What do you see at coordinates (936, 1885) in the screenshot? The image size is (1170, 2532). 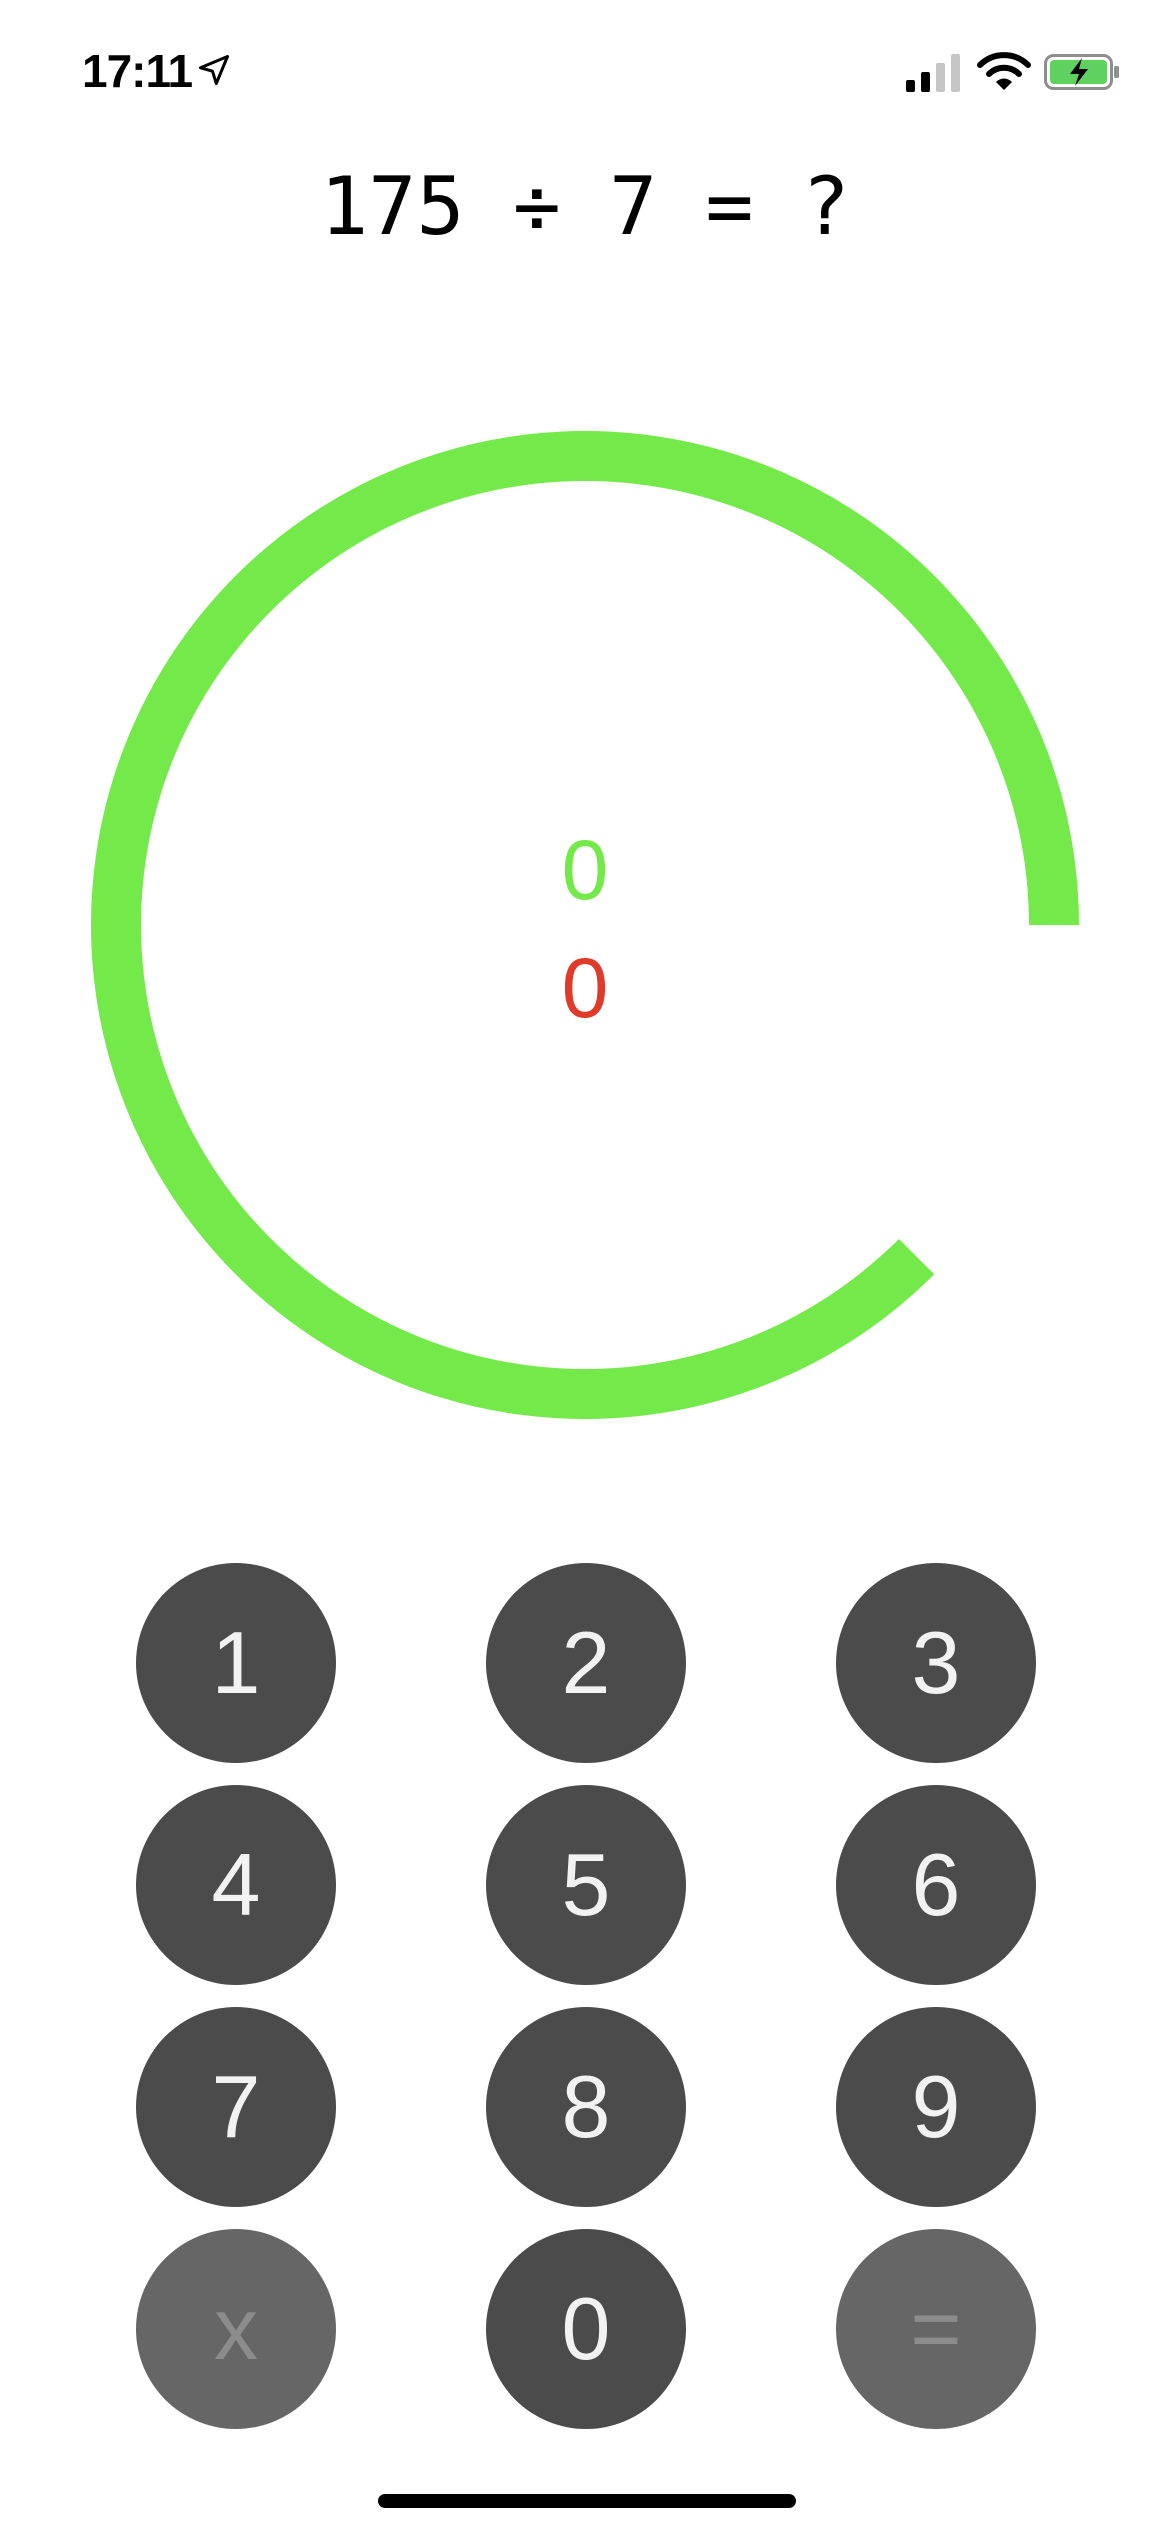 I see `key-6: 6` at bounding box center [936, 1885].